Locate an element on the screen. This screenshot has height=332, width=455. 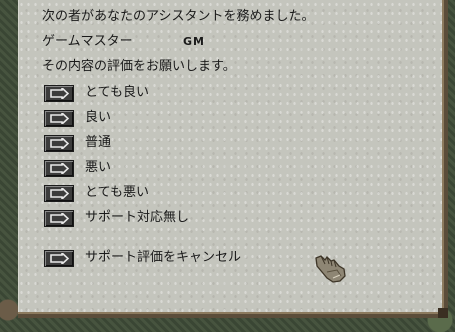
gauntlet-cursor-icon is located at coordinates (330, 271).